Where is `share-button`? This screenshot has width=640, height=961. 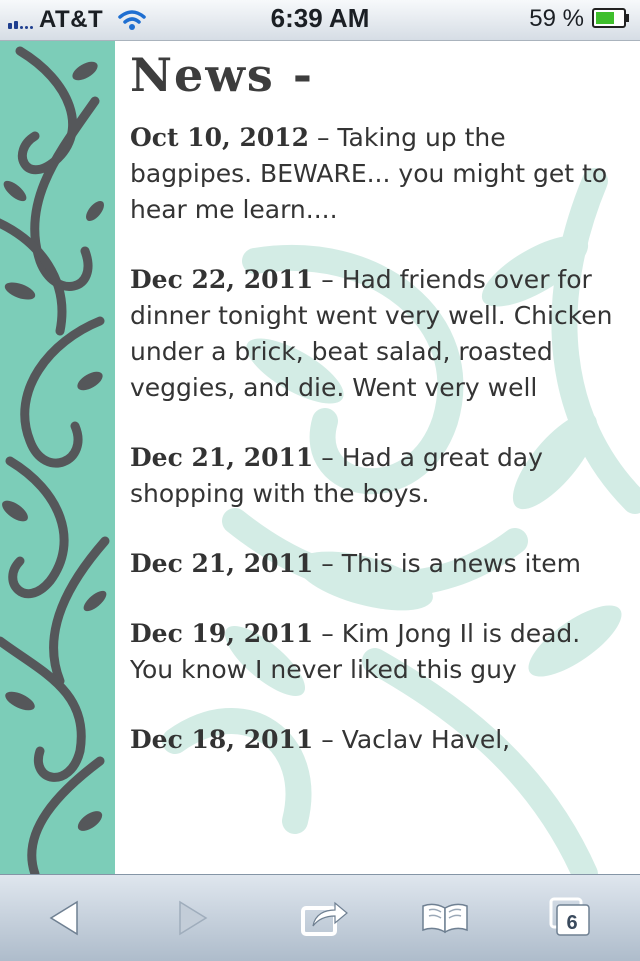
share-button is located at coordinates (325, 918).